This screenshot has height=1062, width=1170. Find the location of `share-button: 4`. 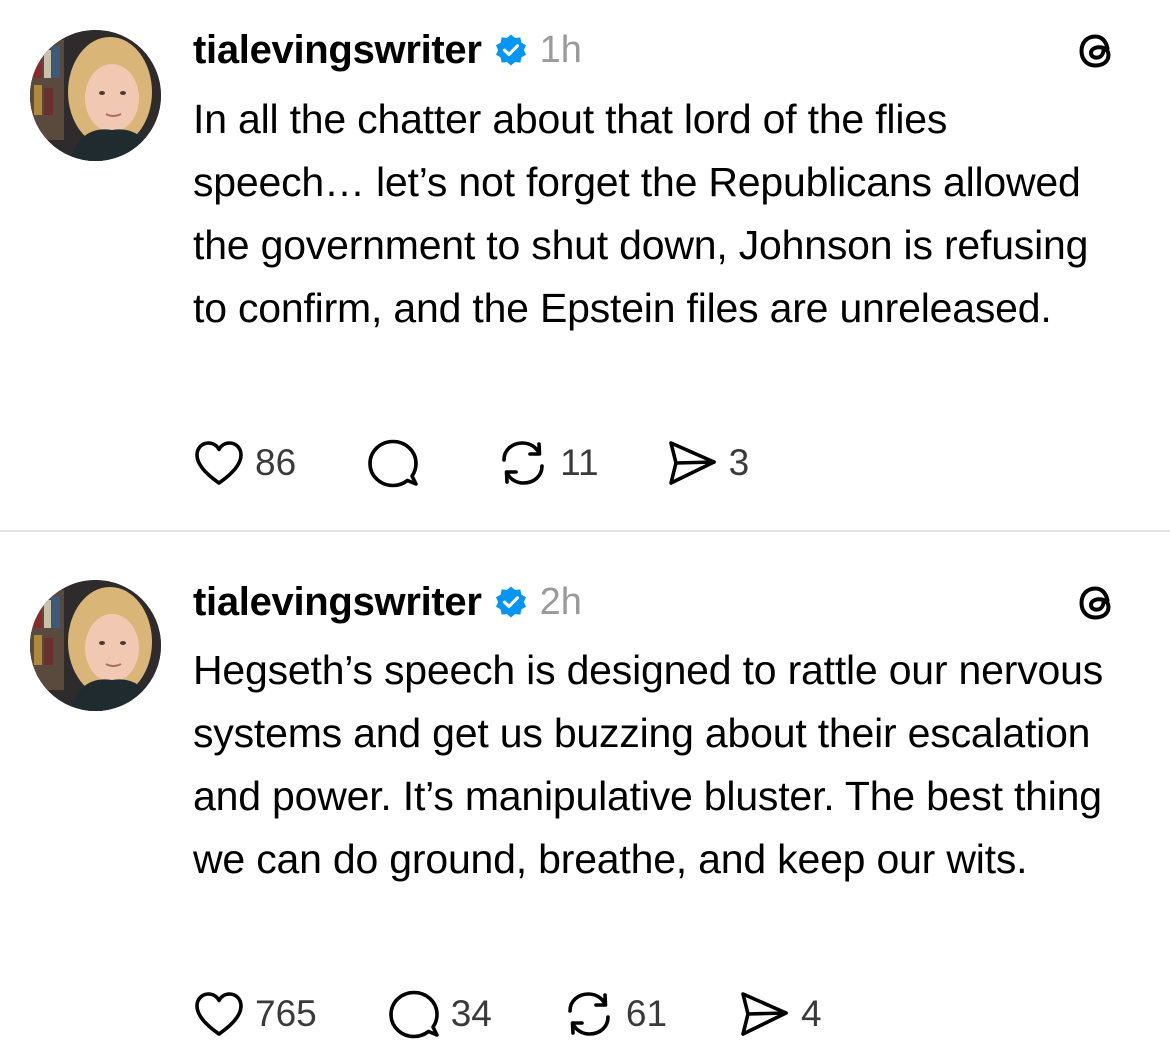

share-button: 4 is located at coordinates (779, 1014).